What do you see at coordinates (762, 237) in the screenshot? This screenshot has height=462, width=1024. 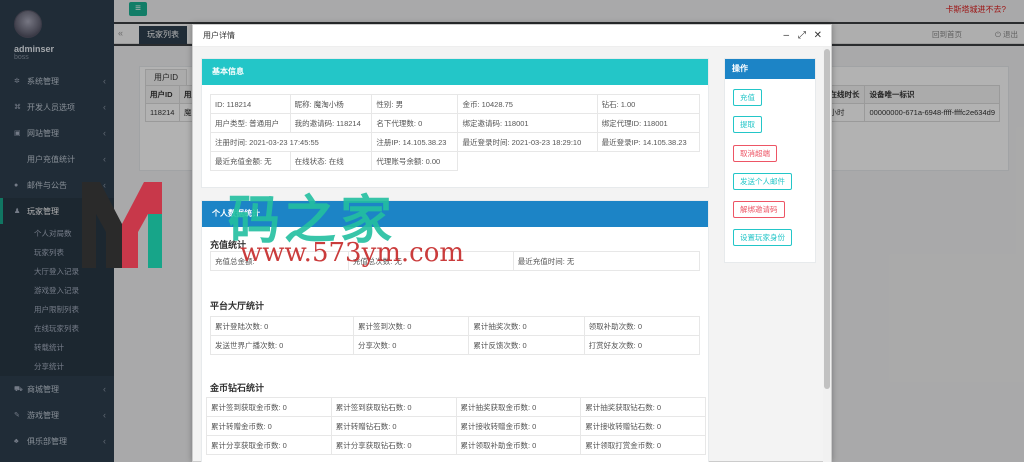 I see `set-identity-button: 设置玩家身份` at bounding box center [762, 237].